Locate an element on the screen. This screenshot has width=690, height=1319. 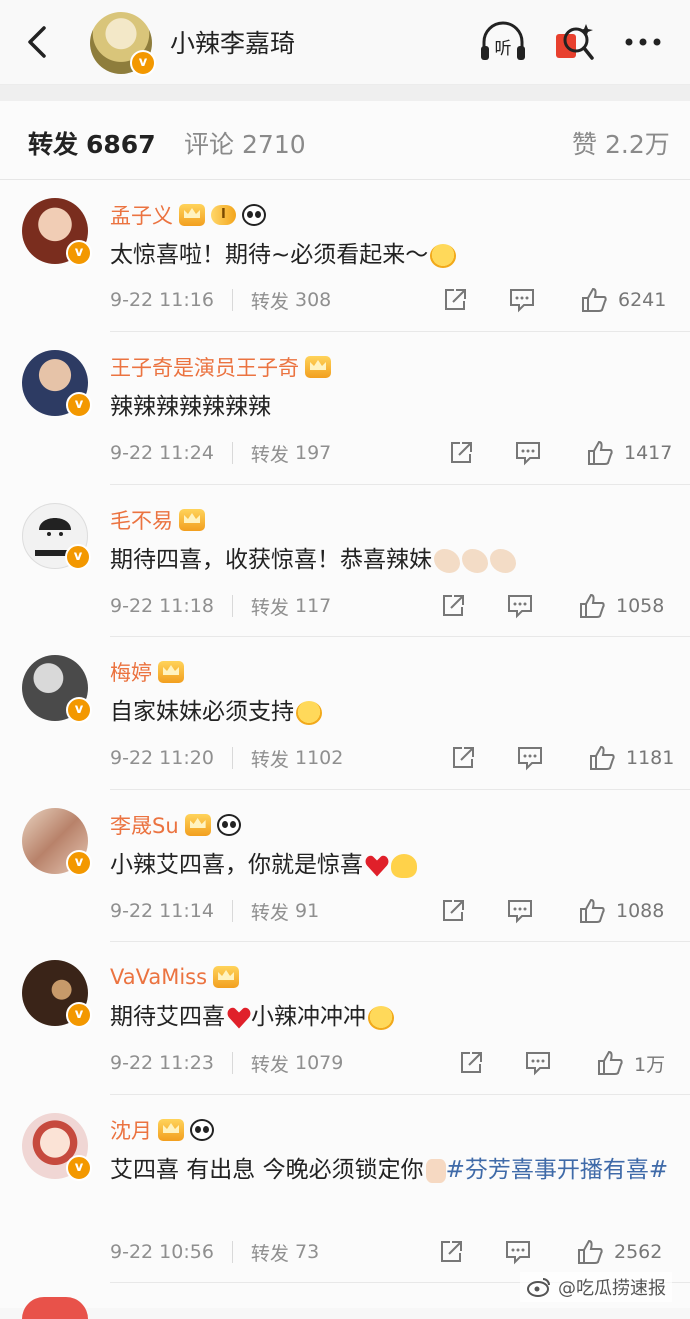
repost-count: 1102 is located at coordinates (319, 758).